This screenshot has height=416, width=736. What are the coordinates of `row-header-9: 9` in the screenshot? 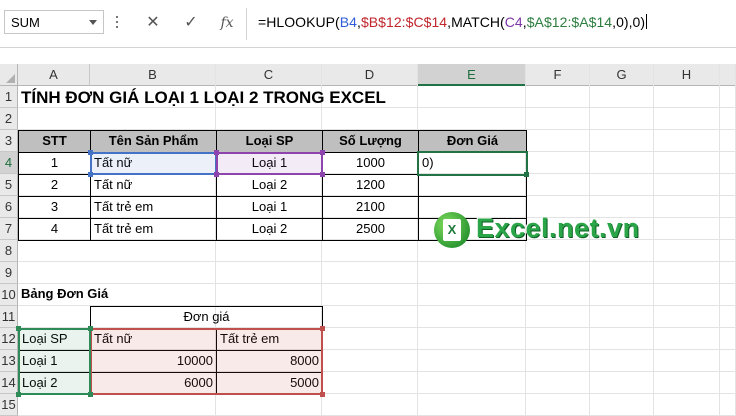 It's located at (9, 273).